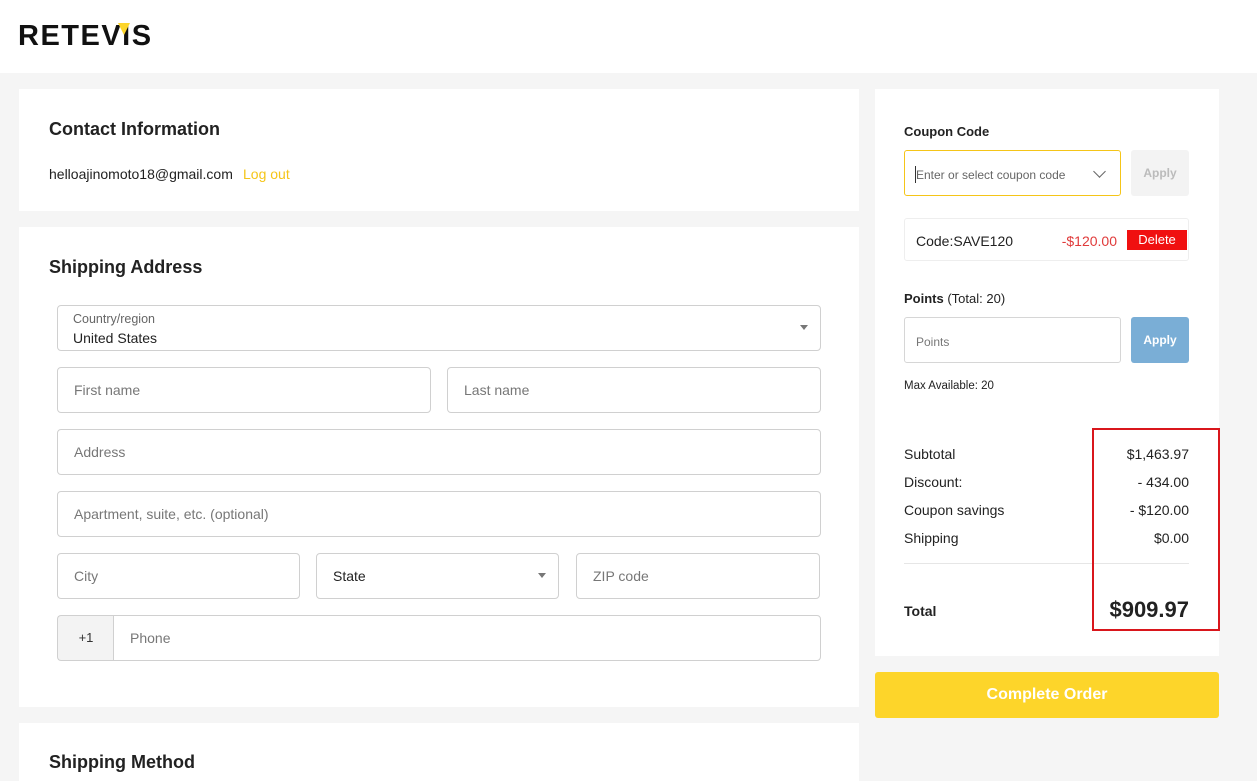 Image resolution: width=1257 pixels, height=781 pixels. I want to click on apartment-input: Apartment, suite, etc. (optional), so click(439, 514).